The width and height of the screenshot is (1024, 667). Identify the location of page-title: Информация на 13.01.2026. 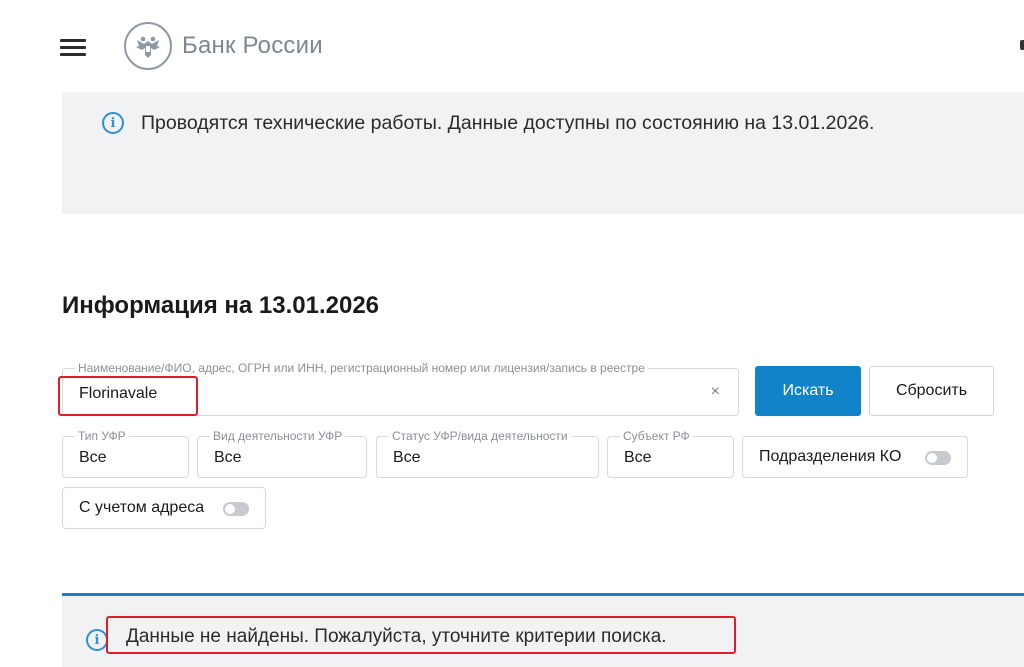
(221, 305).